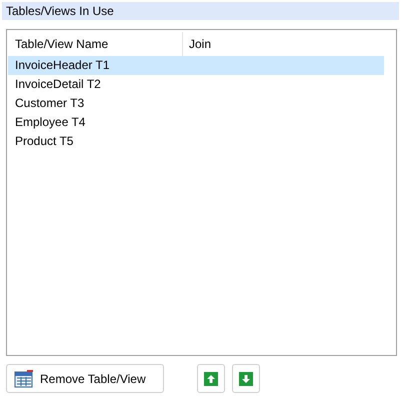 This screenshot has height=404, width=401. I want to click on table-row: InvoiceDetail T2, so click(196, 84).